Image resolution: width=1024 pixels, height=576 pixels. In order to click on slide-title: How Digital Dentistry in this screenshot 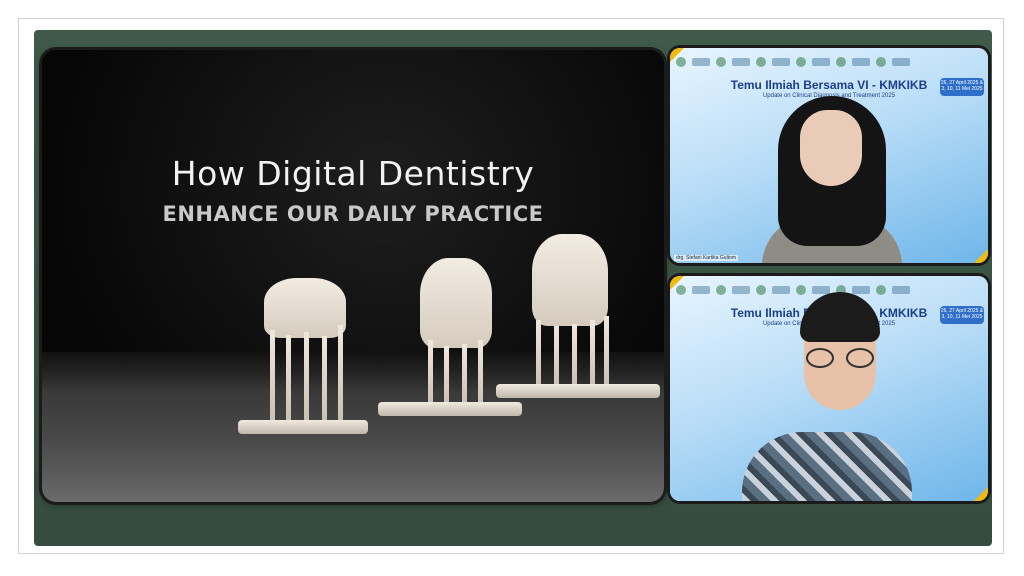, I will do `click(353, 173)`.